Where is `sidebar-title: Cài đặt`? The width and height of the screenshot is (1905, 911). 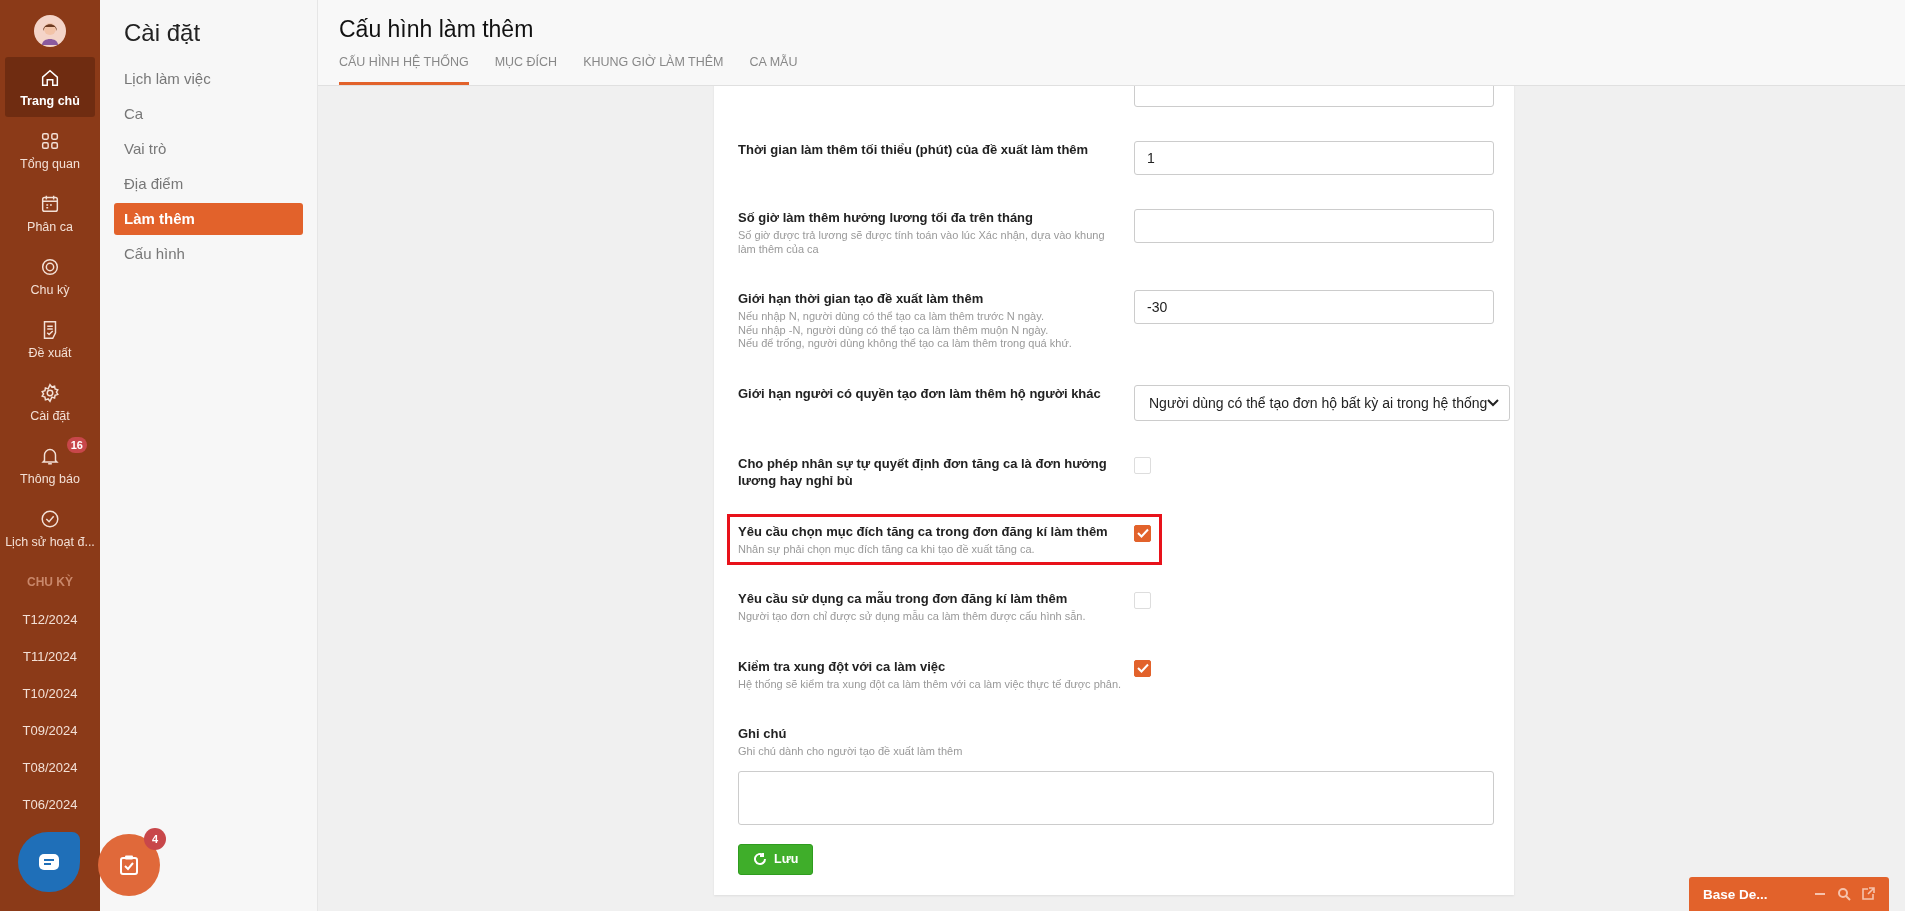
sidebar-title: Cài đặt is located at coordinates (163, 33).